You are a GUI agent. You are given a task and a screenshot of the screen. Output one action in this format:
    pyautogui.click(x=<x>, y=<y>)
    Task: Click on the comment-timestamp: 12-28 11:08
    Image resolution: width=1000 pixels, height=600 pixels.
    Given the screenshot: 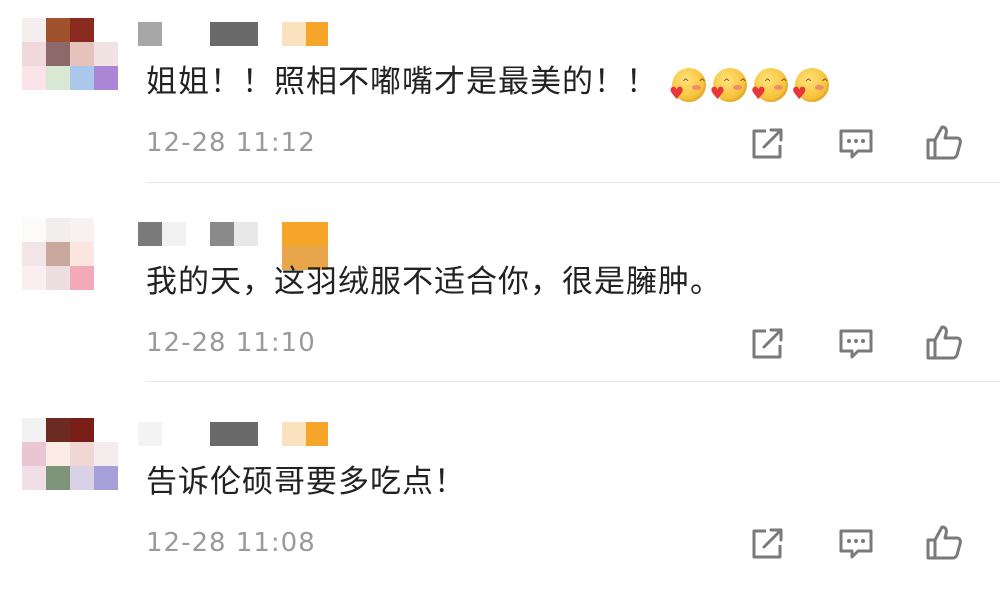 What is the action you would take?
    pyautogui.click(x=231, y=543)
    